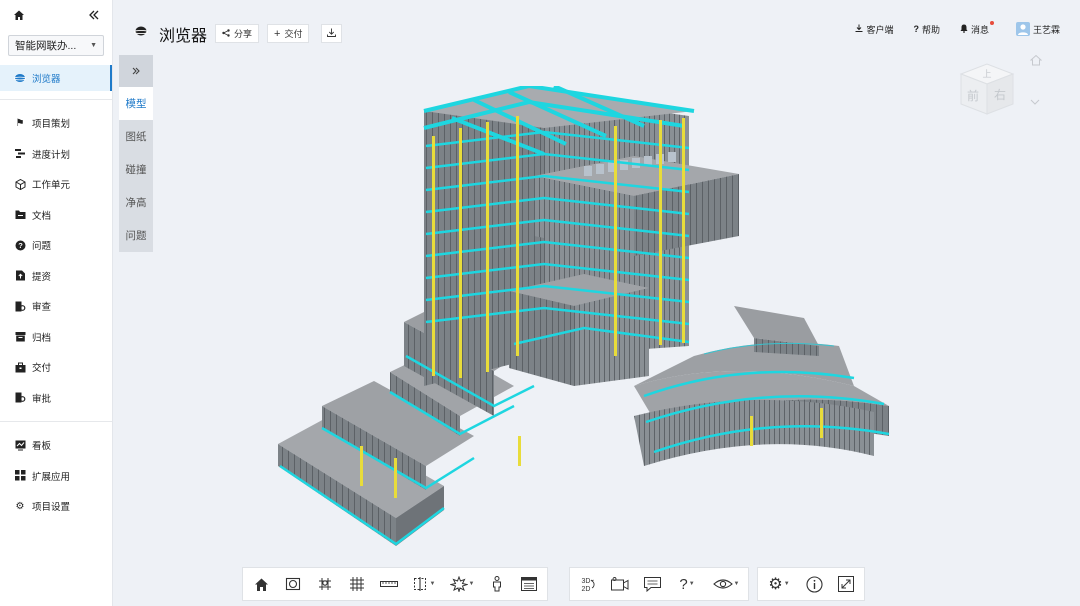 The height and width of the screenshot is (606, 1080). I want to click on toolbar-group-navigation: ▼ ▼, so click(395, 584).